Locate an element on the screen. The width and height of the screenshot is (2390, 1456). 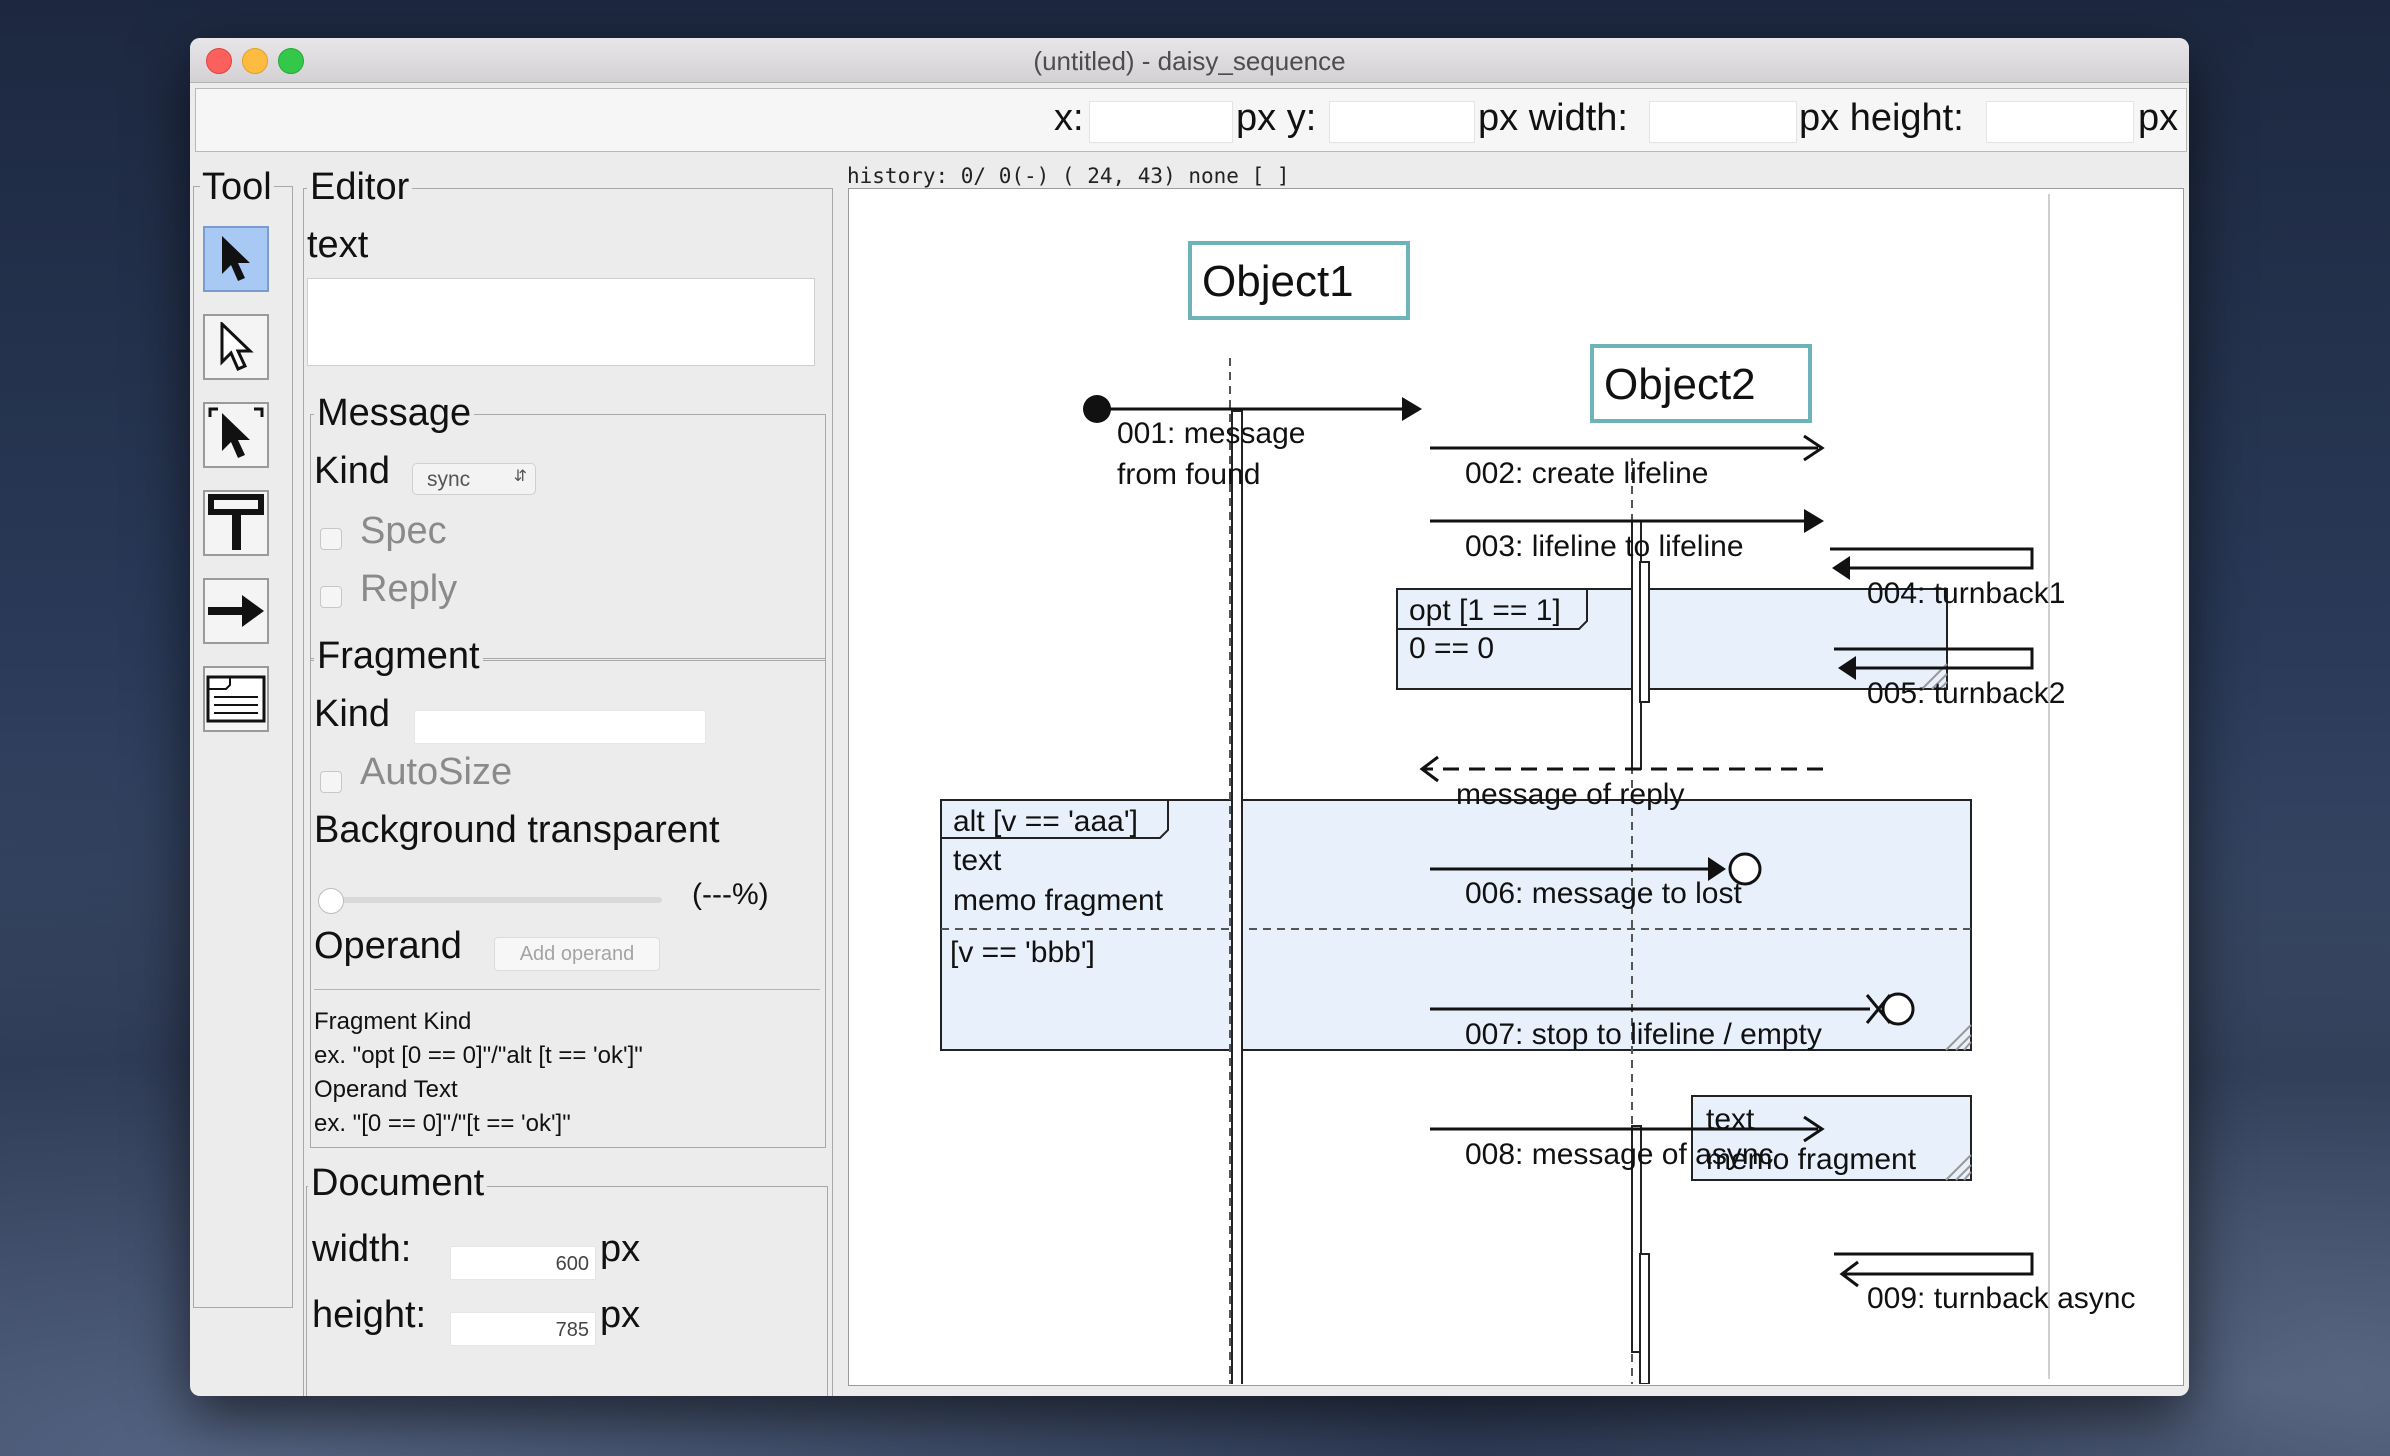
height-label: px height: is located at coordinates (1881, 118).